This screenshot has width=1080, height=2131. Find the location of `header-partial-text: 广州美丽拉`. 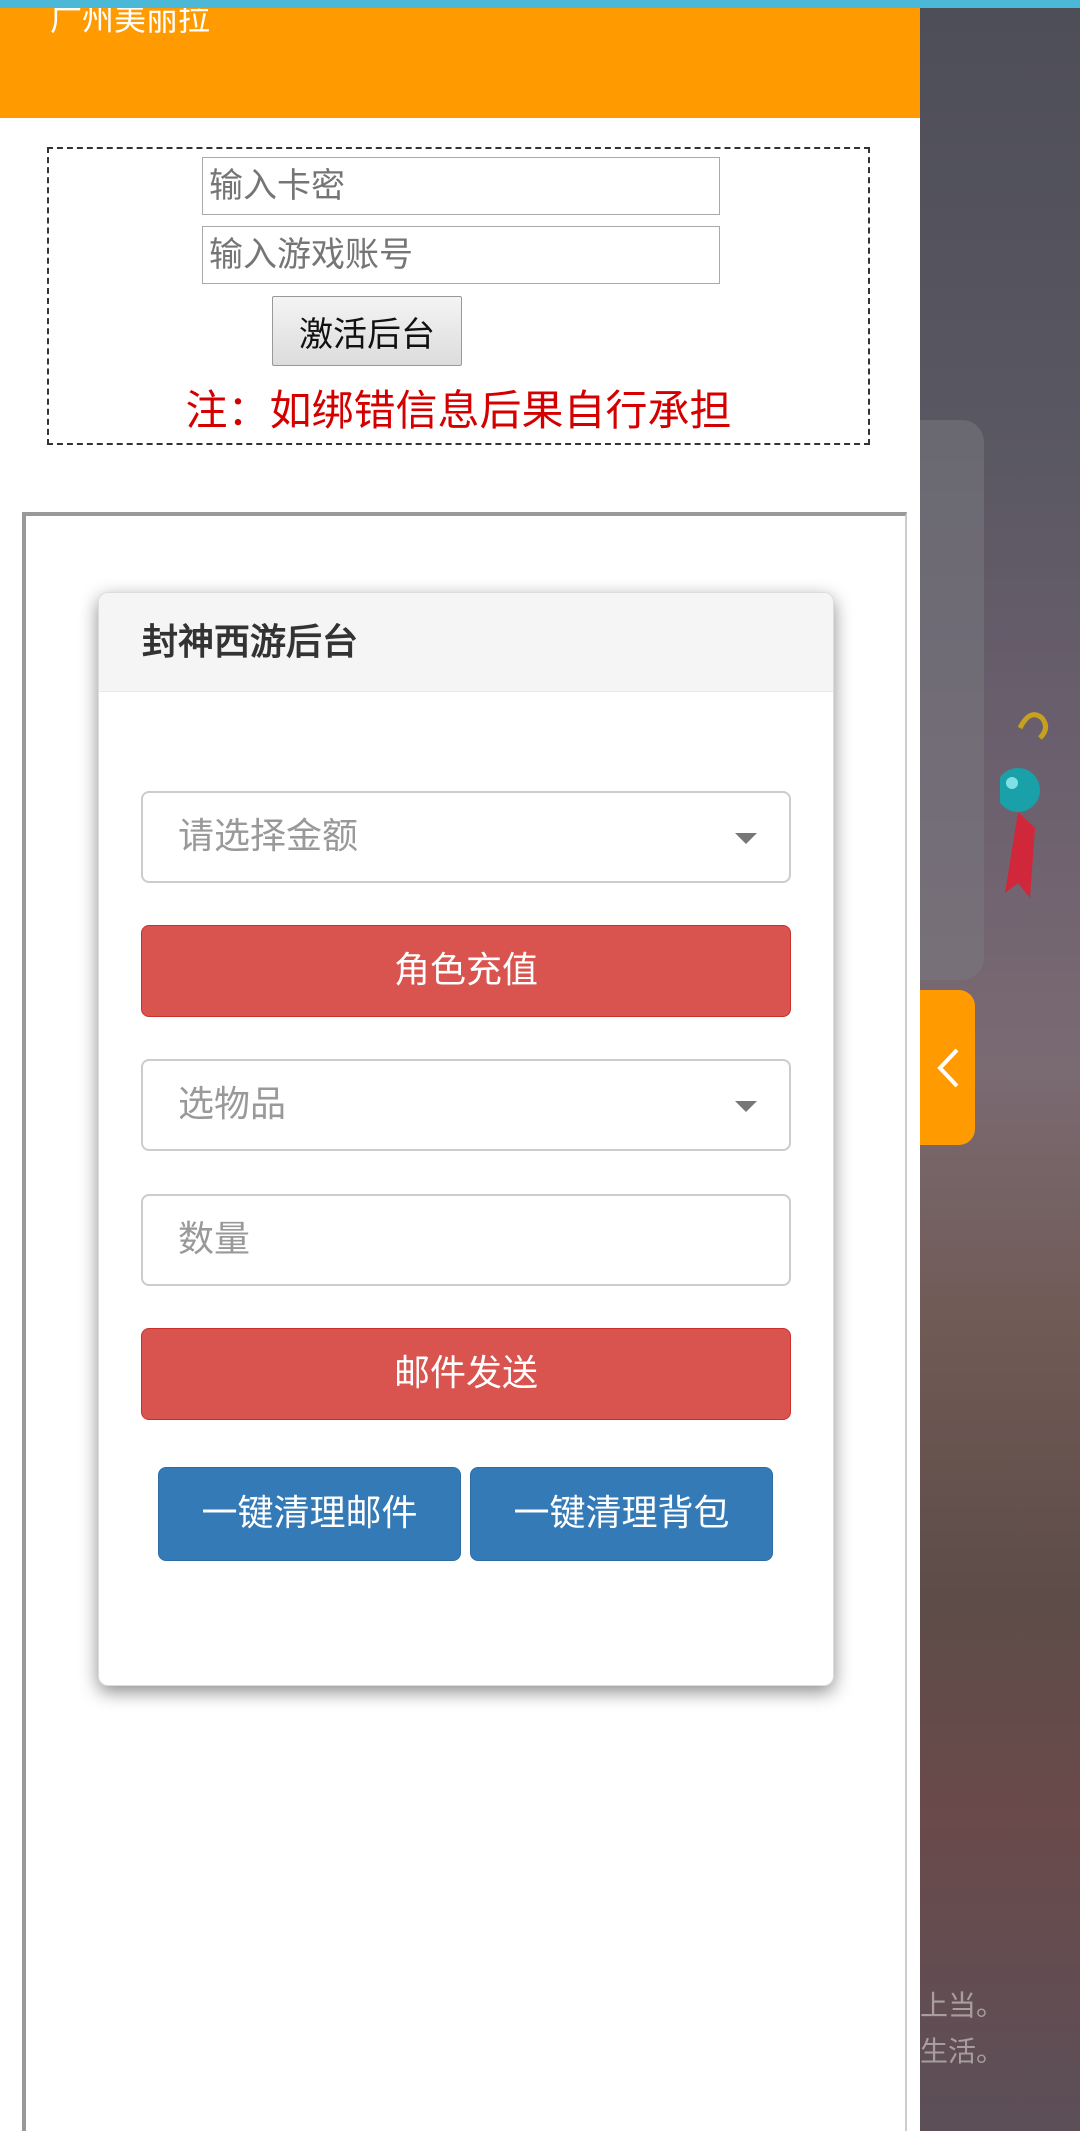

header-partial-text: 广州美丽拉 is located at coordinates (130, 23).